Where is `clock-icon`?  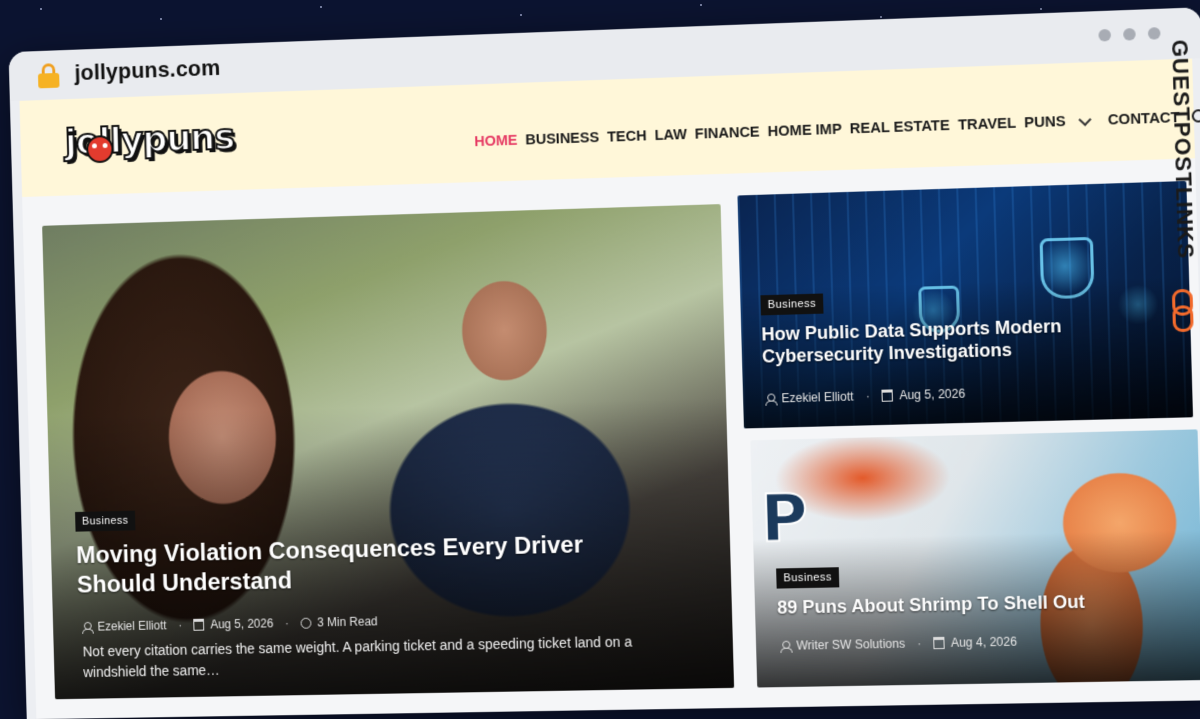 clock-icon is located at coordinates (306, 623).